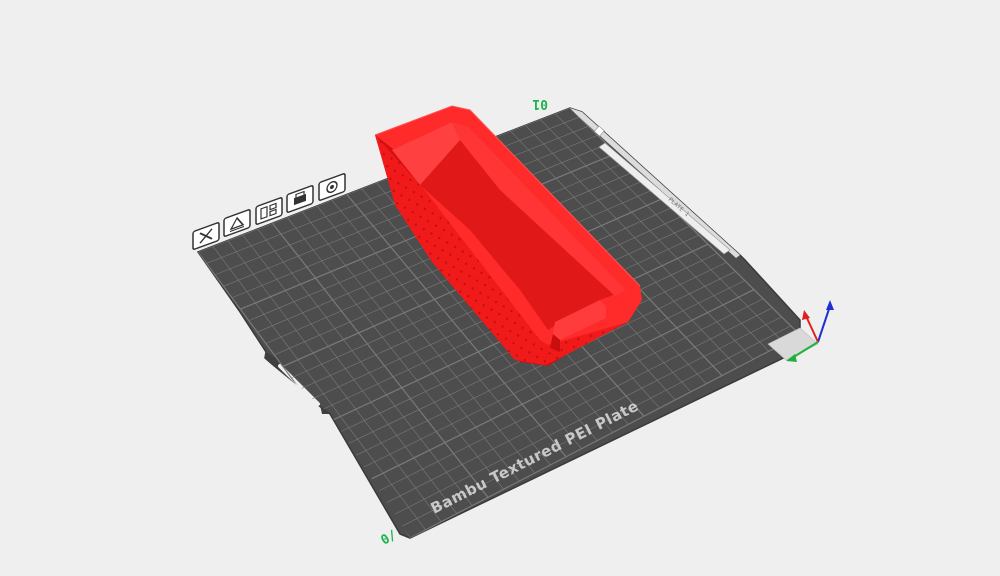  I want to click on plate-origin-label: 0/, so click(389, 538).